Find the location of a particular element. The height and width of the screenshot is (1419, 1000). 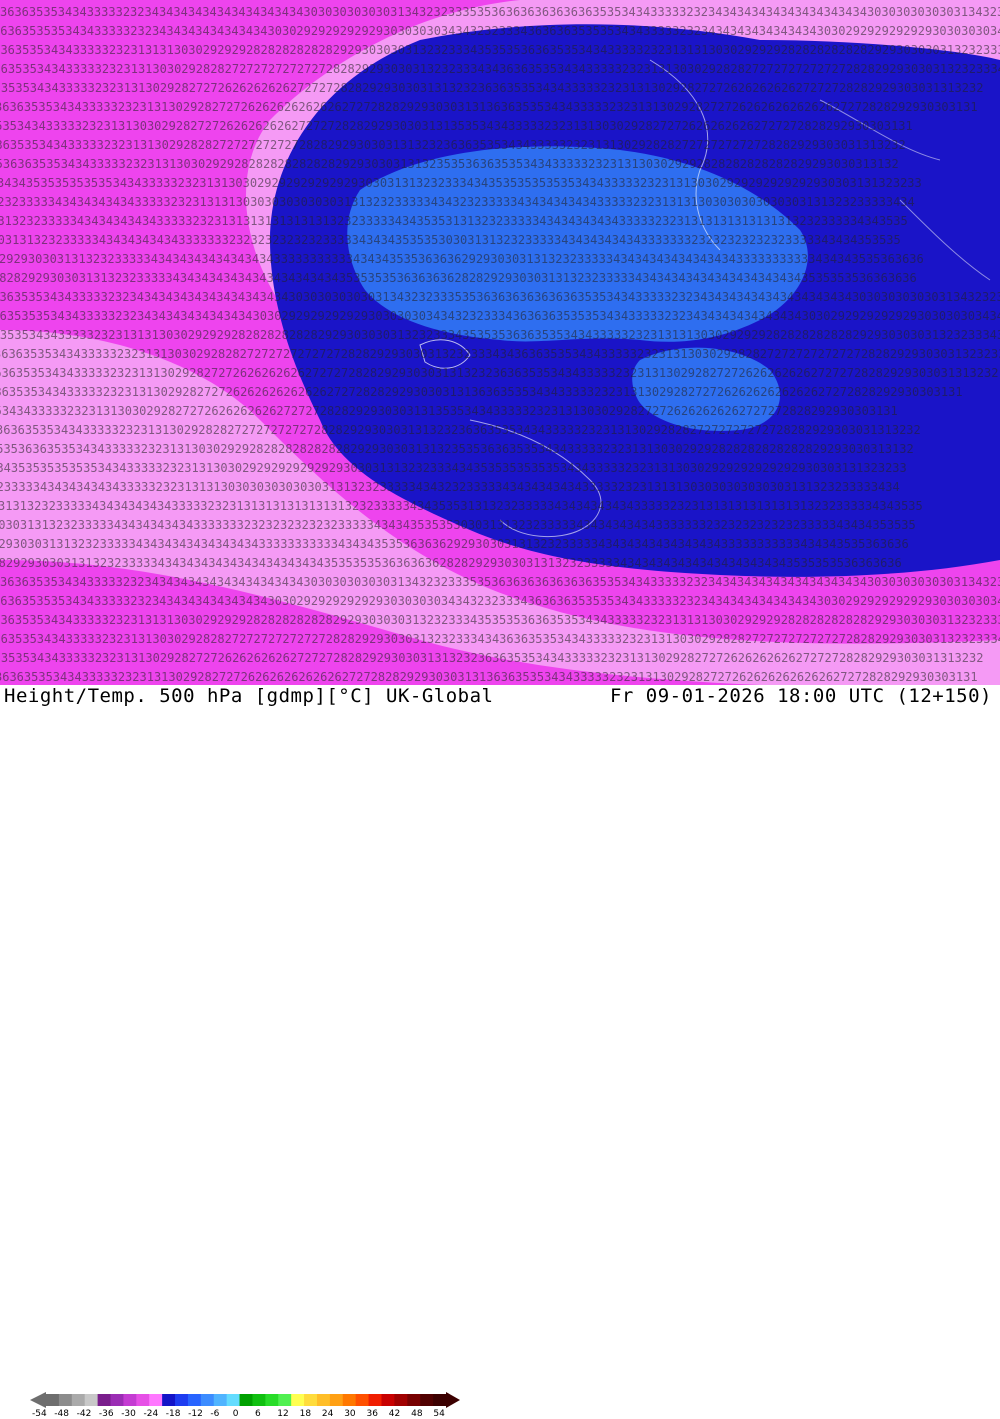

colorbar-tick-label: 54 is located at coordinates (439, 1414).